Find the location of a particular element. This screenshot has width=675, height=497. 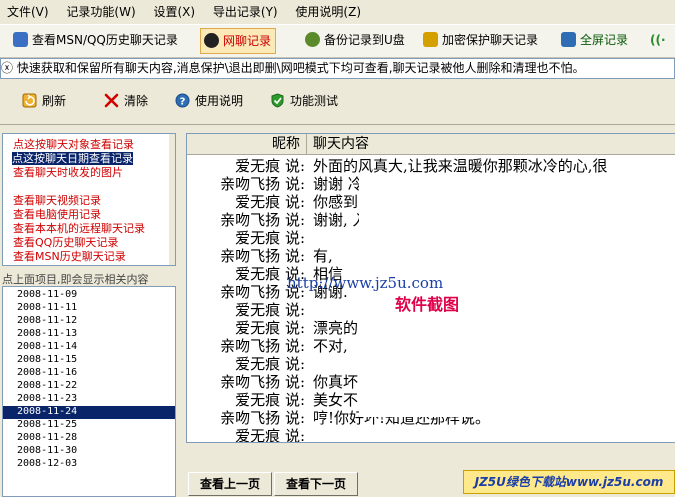

hint-text: 点上面项目,即会显示相关内容 is located at coordinates (75, 279).